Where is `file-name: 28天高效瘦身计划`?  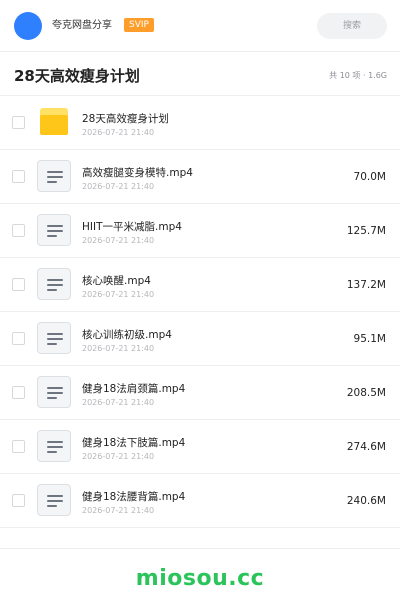
file-name: 28天高效瘦身计划 is located at coordinates (125, 119).